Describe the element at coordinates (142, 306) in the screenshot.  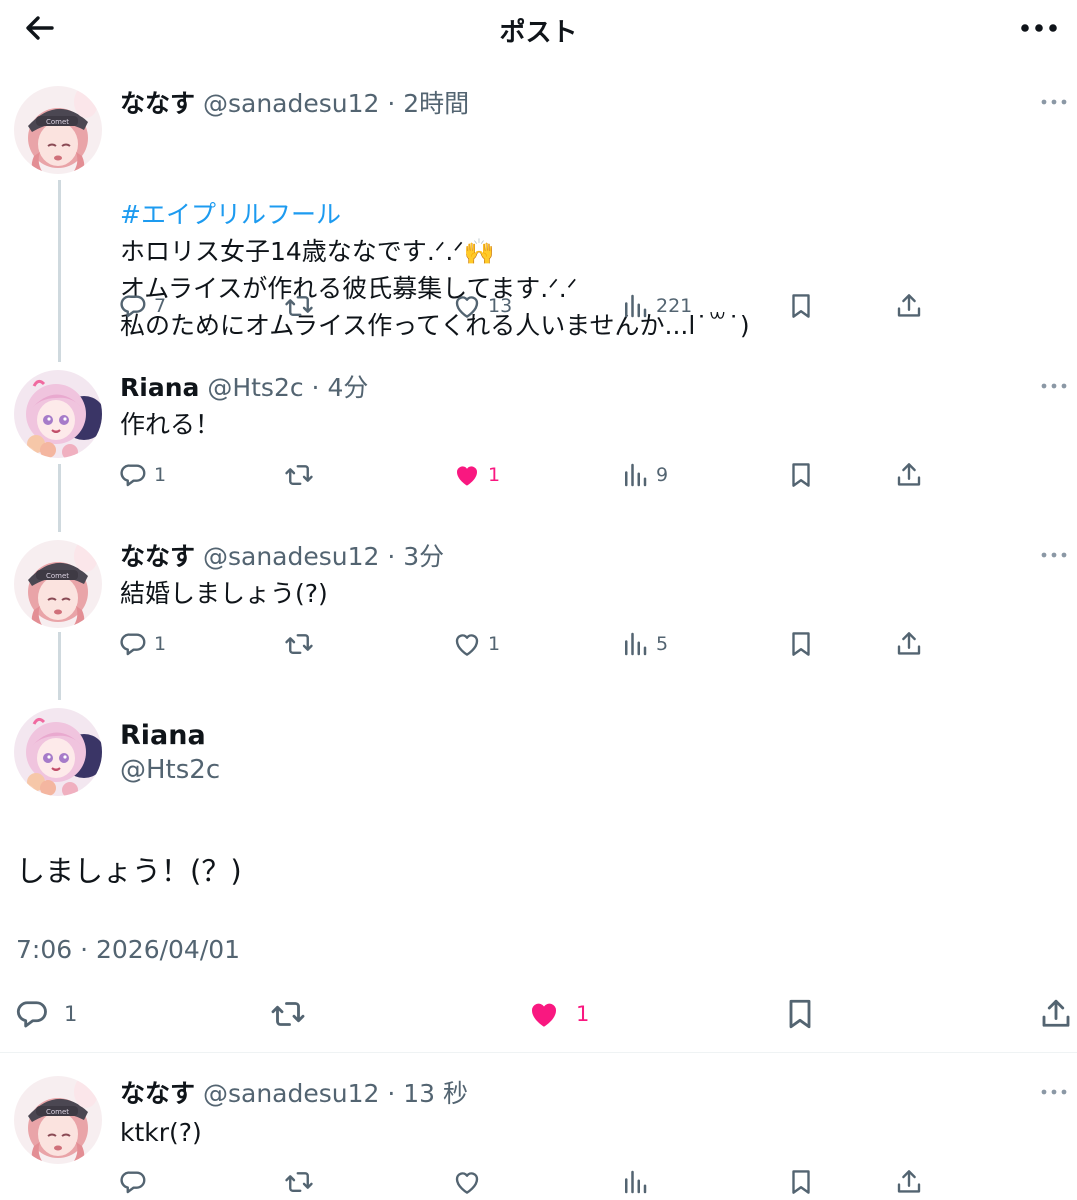
I see `reply-button: 7` at that location.